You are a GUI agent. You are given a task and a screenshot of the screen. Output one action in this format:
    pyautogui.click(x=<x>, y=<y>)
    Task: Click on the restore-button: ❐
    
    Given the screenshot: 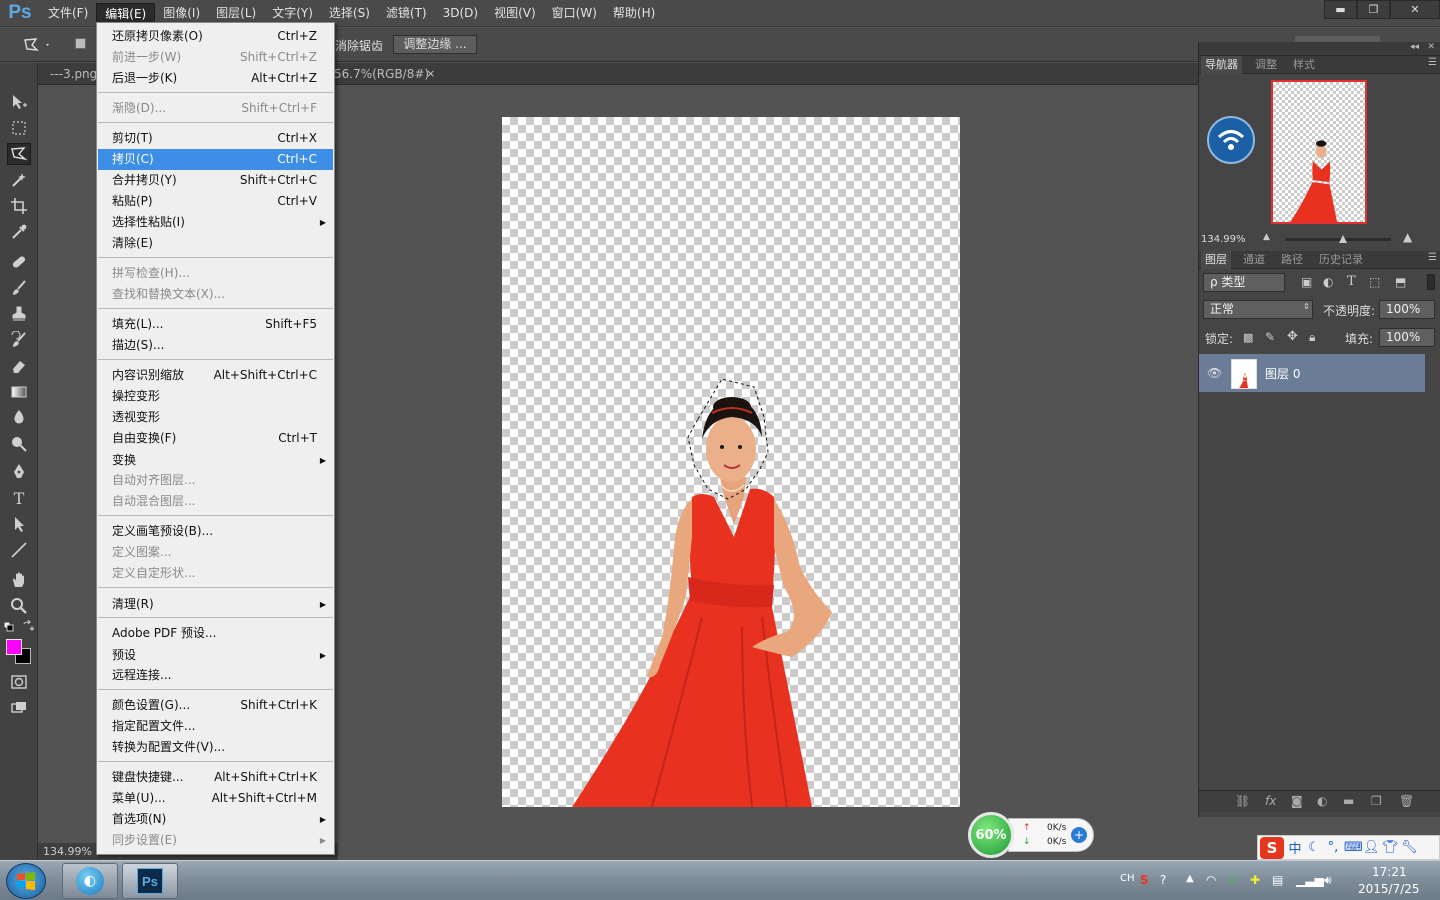 What is the action you would take?
    pyautogui.click(x=1373, y=9)
    